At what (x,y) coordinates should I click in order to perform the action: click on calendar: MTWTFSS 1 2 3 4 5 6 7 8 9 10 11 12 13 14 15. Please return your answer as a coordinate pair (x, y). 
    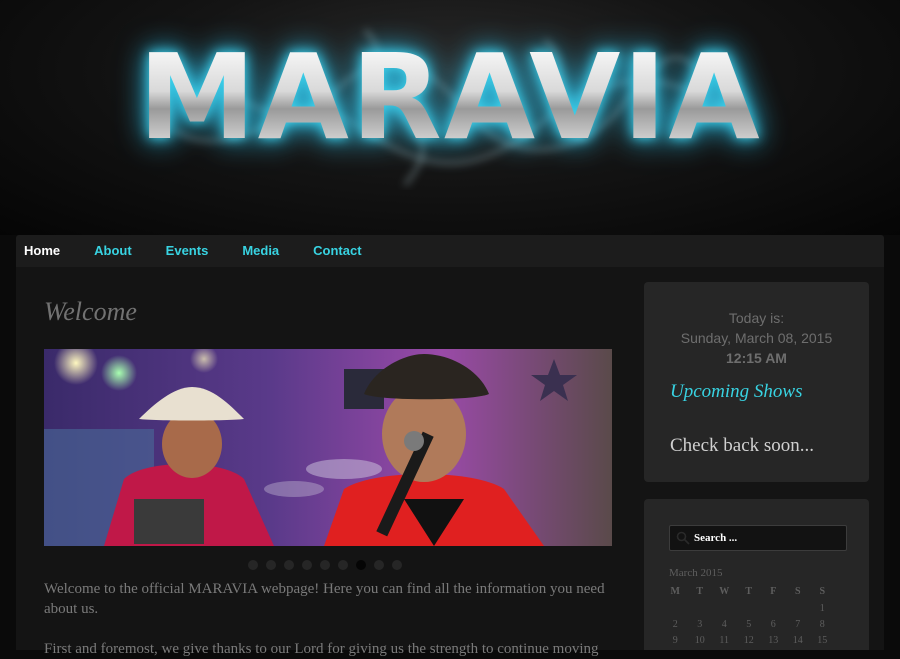
    Looking at the image, I should click on (749, 615).